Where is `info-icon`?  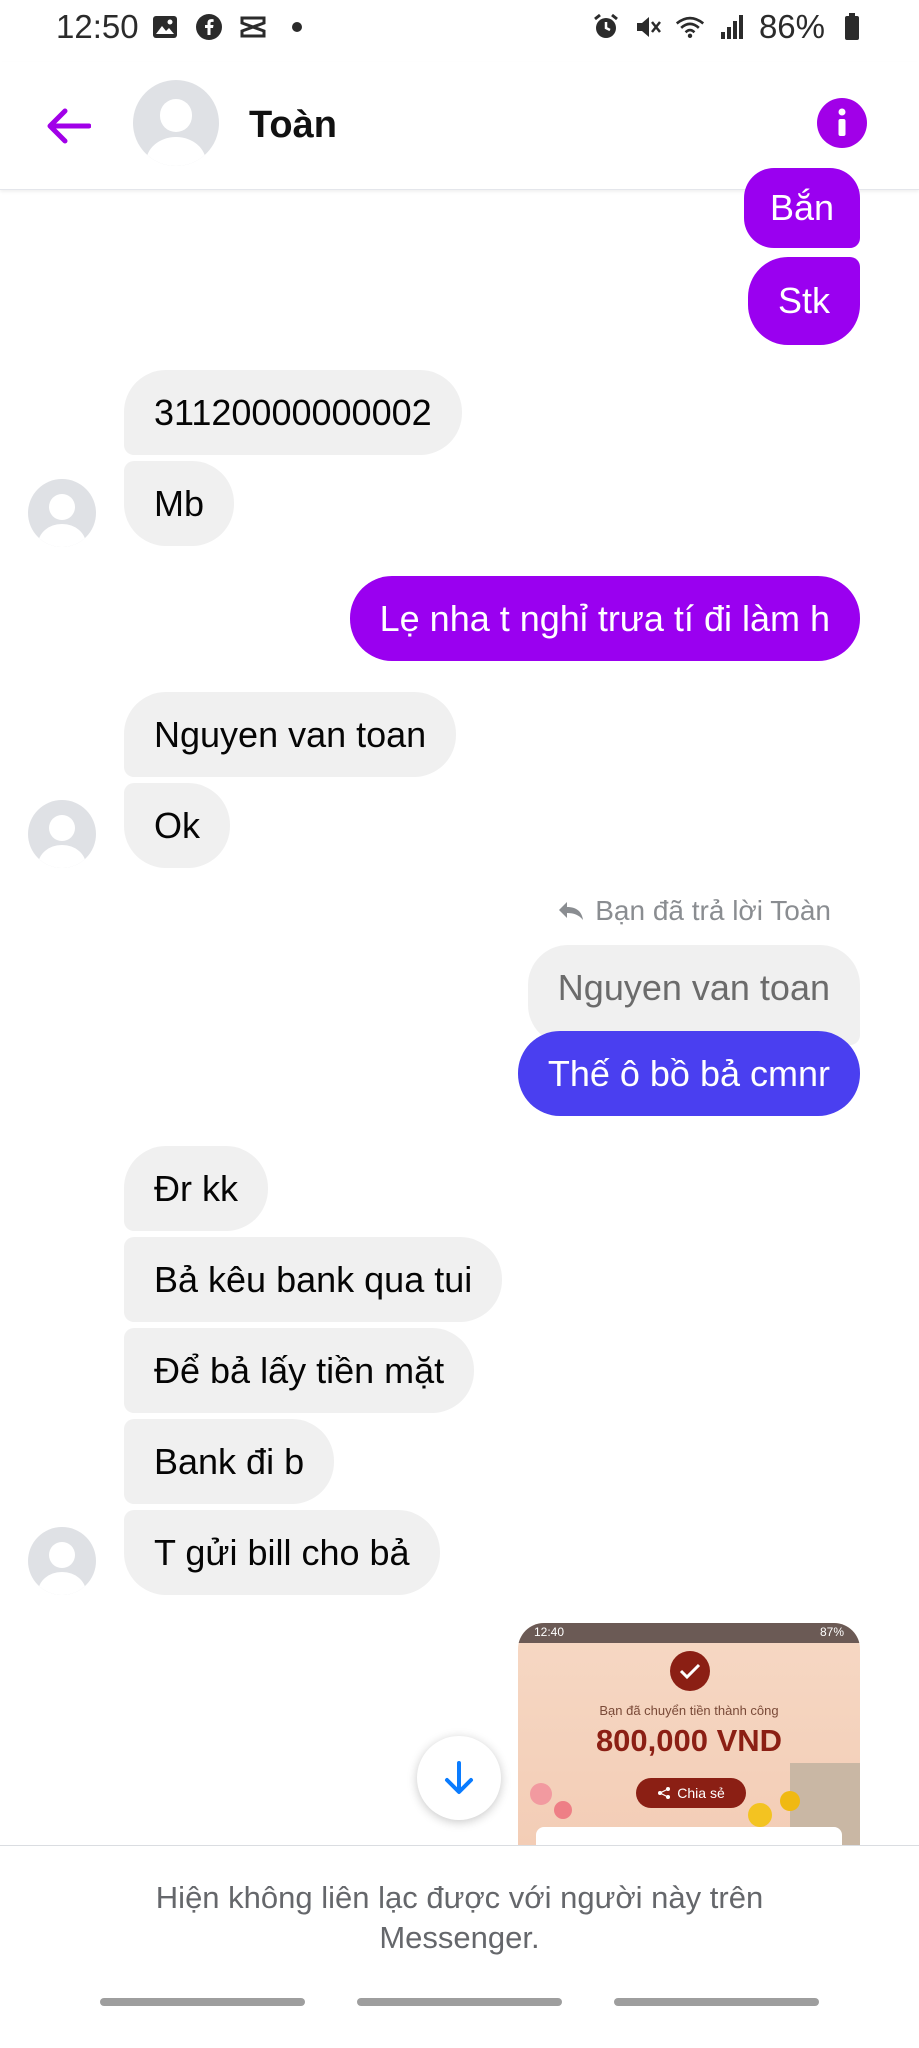 info-icon is located at coordinates (842, 122).